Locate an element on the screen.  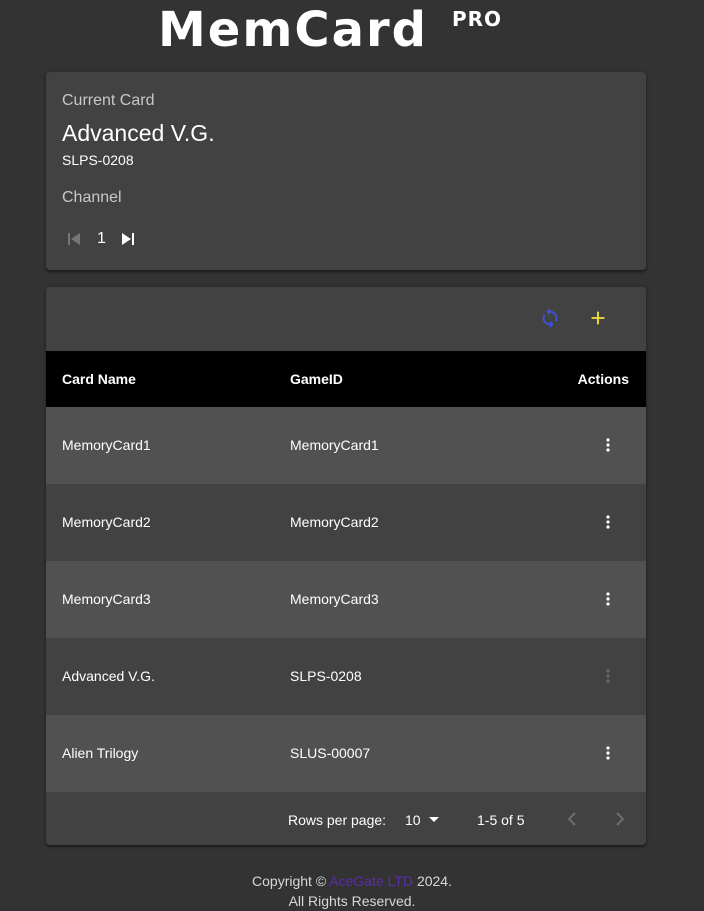
cell-game-id: SLPS-0208 is located at coordinates (326, 676).